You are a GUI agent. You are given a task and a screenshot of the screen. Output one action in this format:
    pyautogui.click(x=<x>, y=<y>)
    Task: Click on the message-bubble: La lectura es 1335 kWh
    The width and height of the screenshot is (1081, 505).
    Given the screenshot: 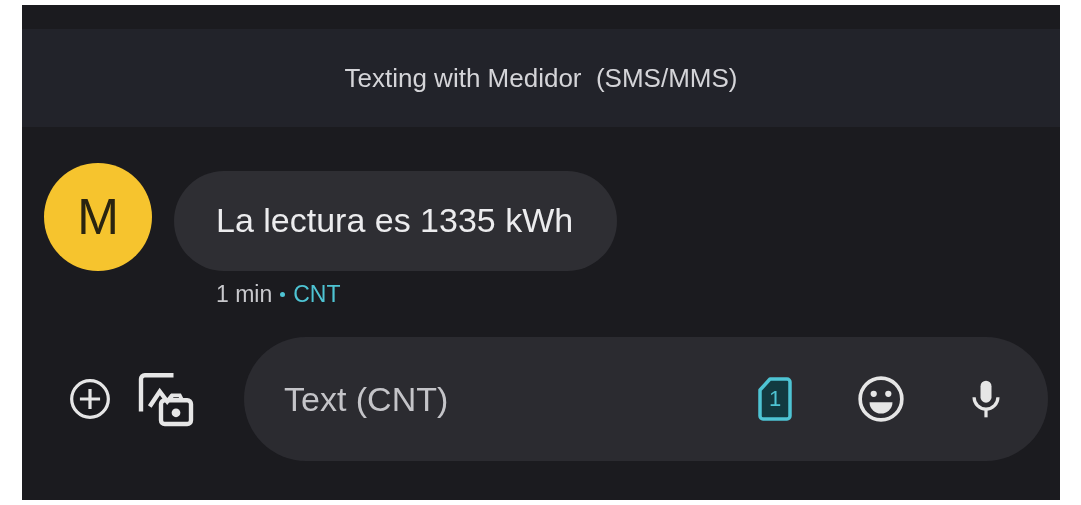 What is the action you would take?
    pyautogui.click(x=396, y=221)
    